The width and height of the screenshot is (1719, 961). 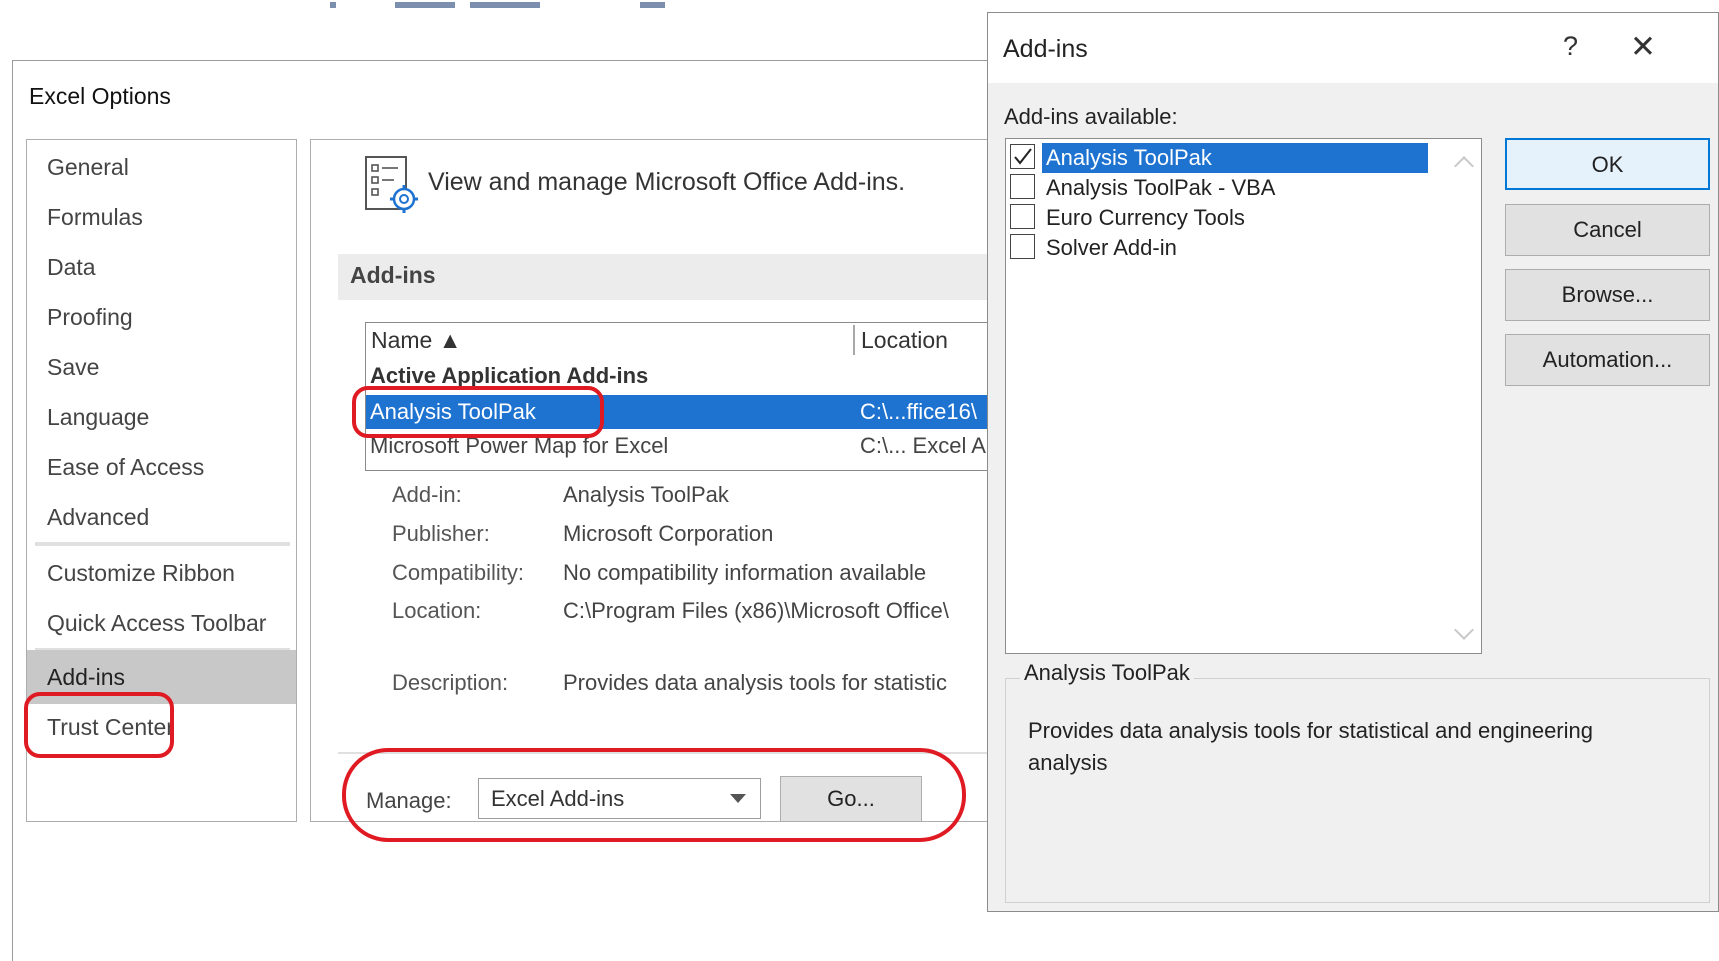 What do you see at coordinates (161, 417) in the screenshot?
I see `nav-language: Language` at bounding box center [161, 417].